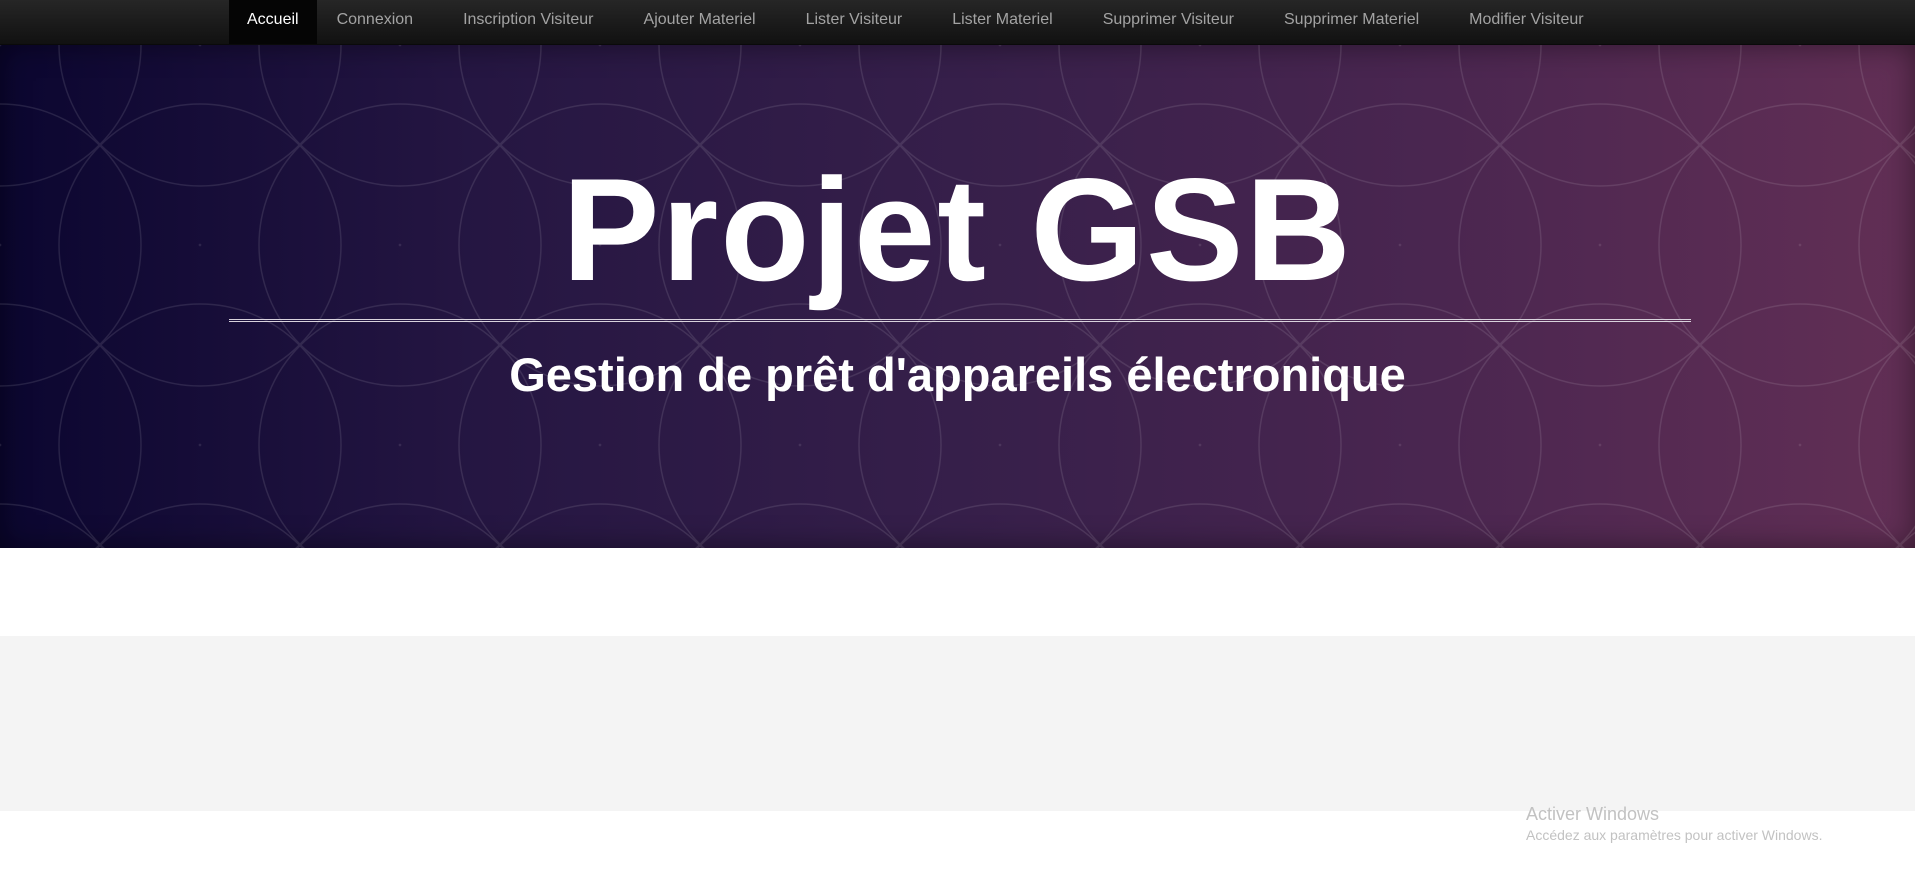  Describe the element at coordinates (960, 320) in the screenshot. I see `title-divider` at that location.